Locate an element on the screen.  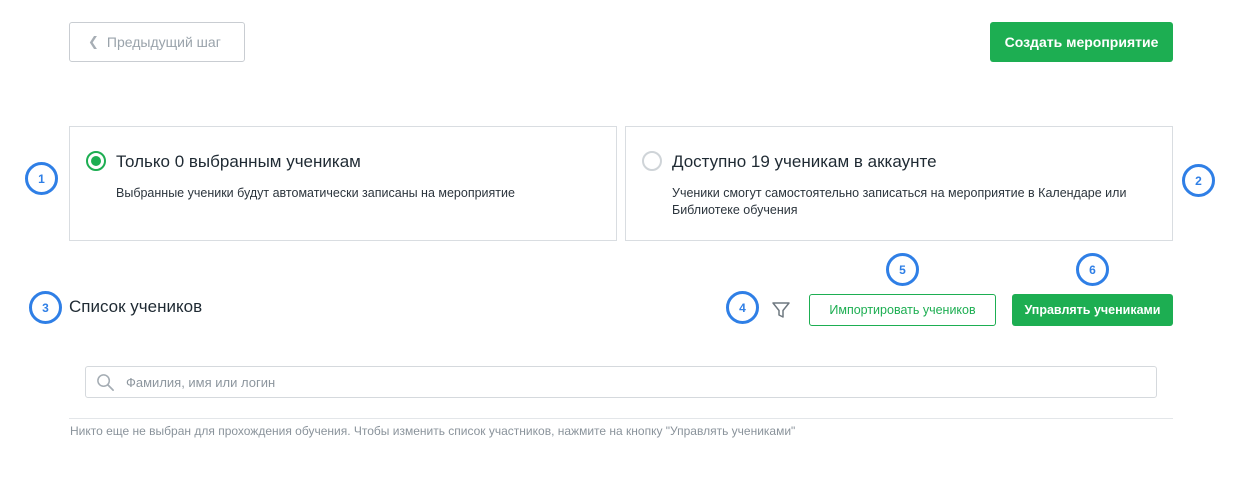
manage-students-button: Управлять учениками is located at coordinates (1092, 310).